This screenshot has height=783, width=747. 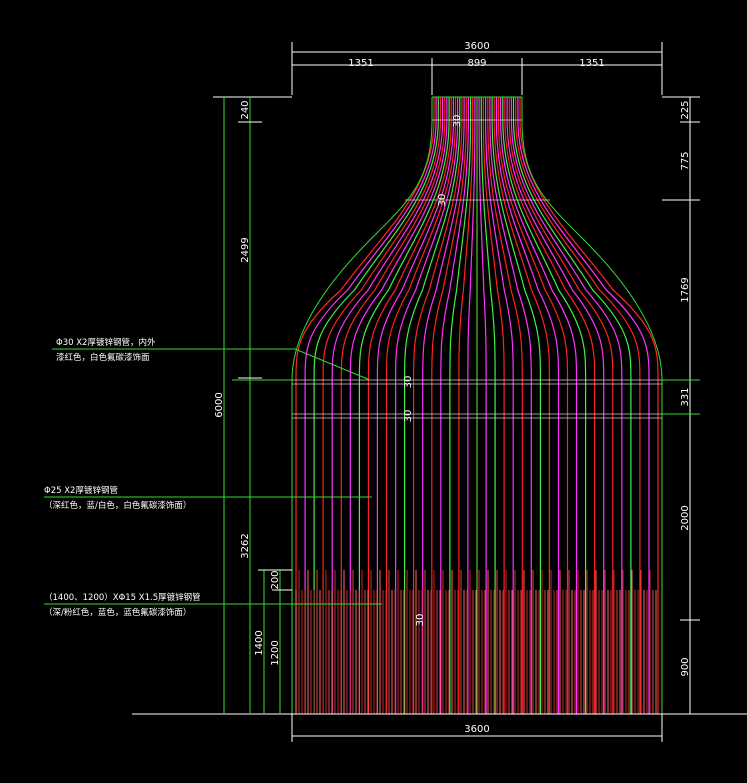 I want to click on dim-right-b: 775, so click(x=685, y=160).